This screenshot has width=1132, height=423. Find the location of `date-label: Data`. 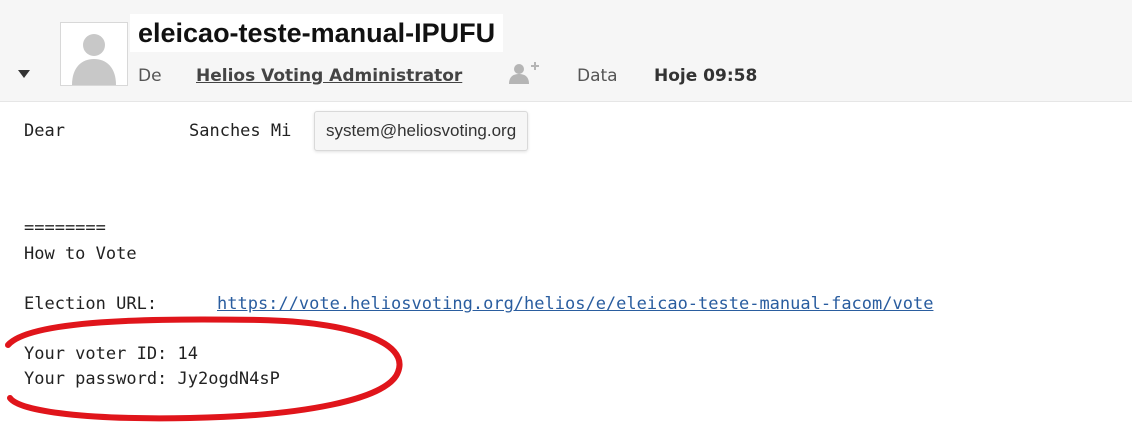

date-label: Data is located at coordinates (597, 76).